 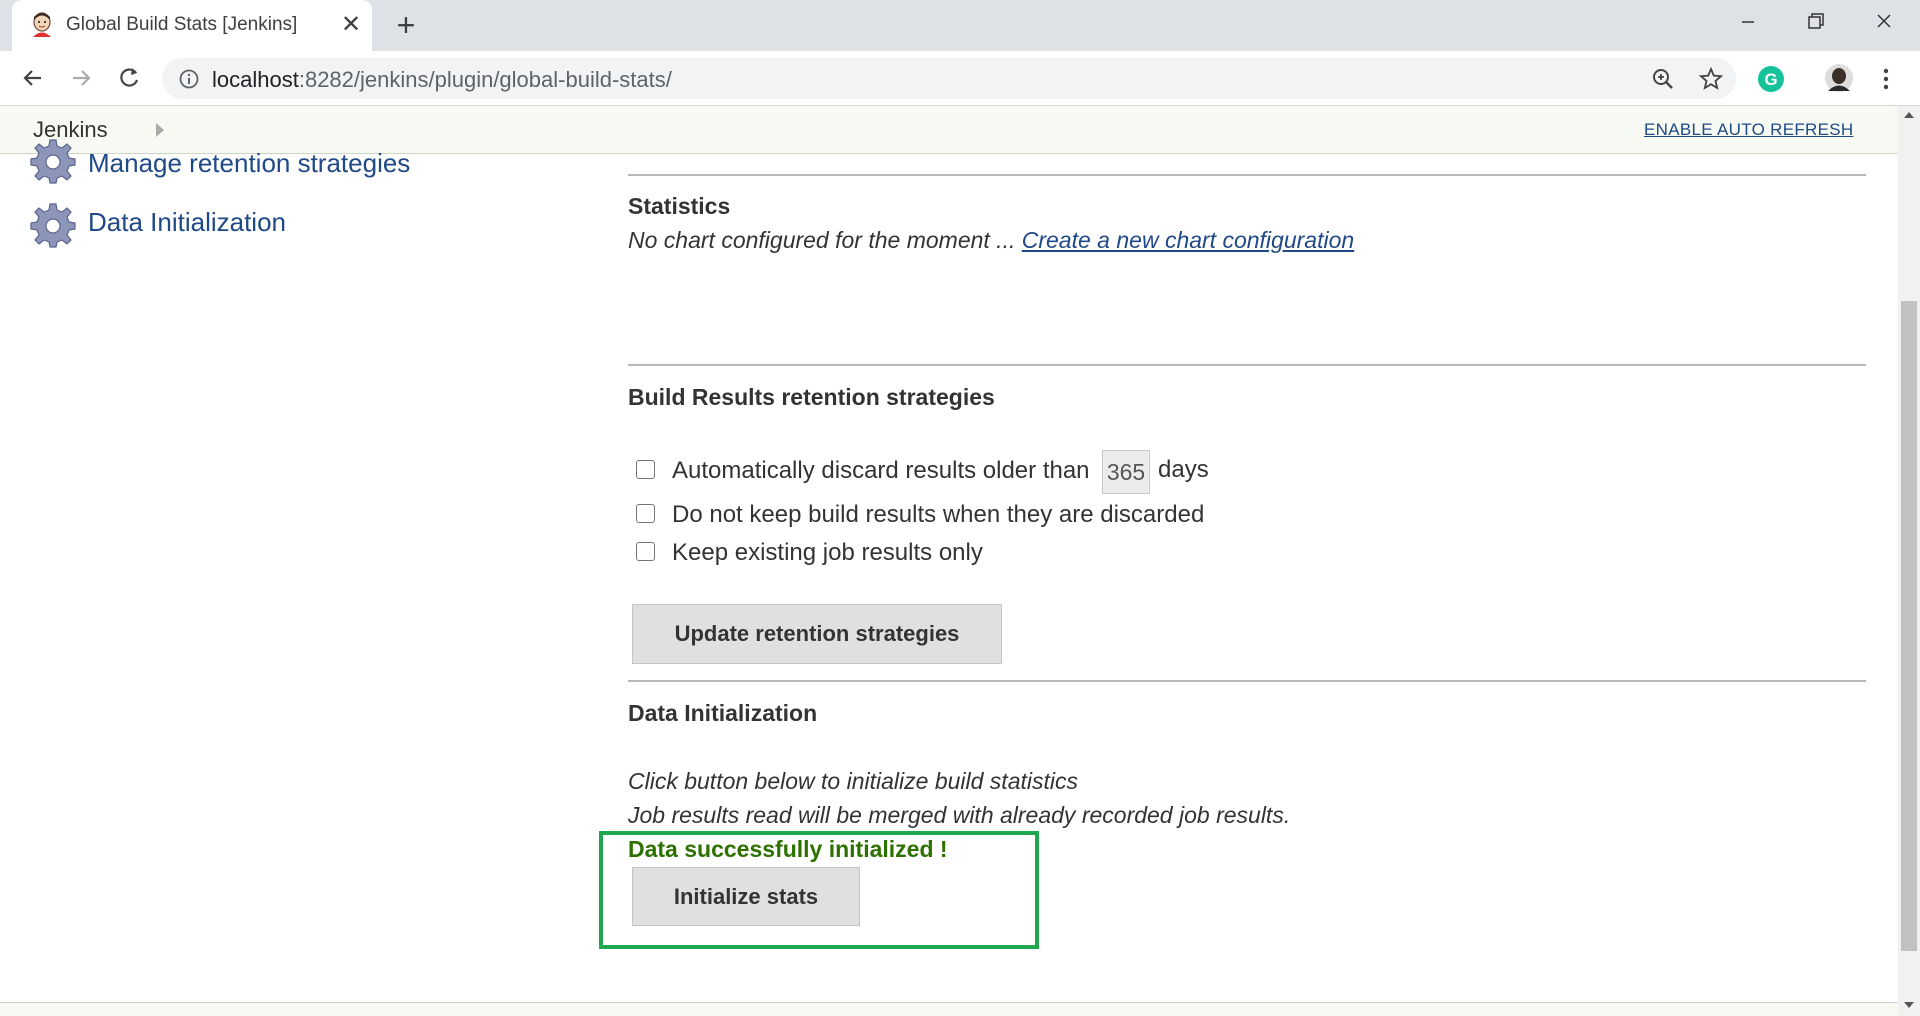 I want to click on info-icon, so click(x=189, y=79).